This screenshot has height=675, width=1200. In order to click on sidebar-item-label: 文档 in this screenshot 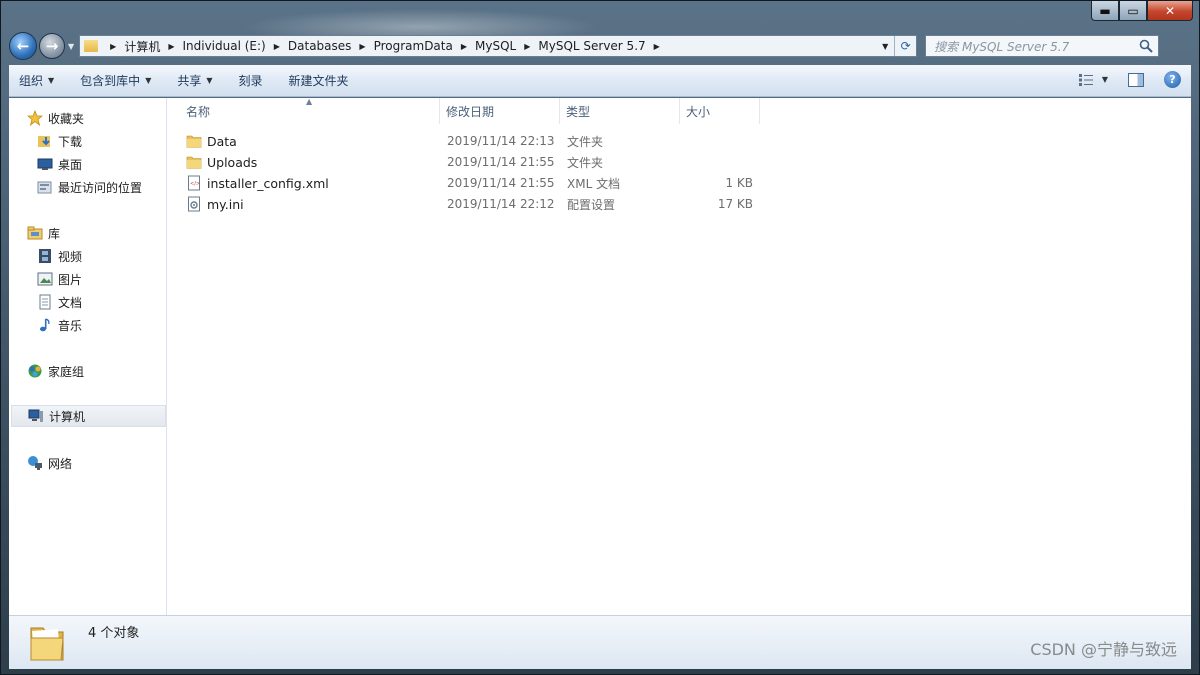, I will do `click(70, 302)`.